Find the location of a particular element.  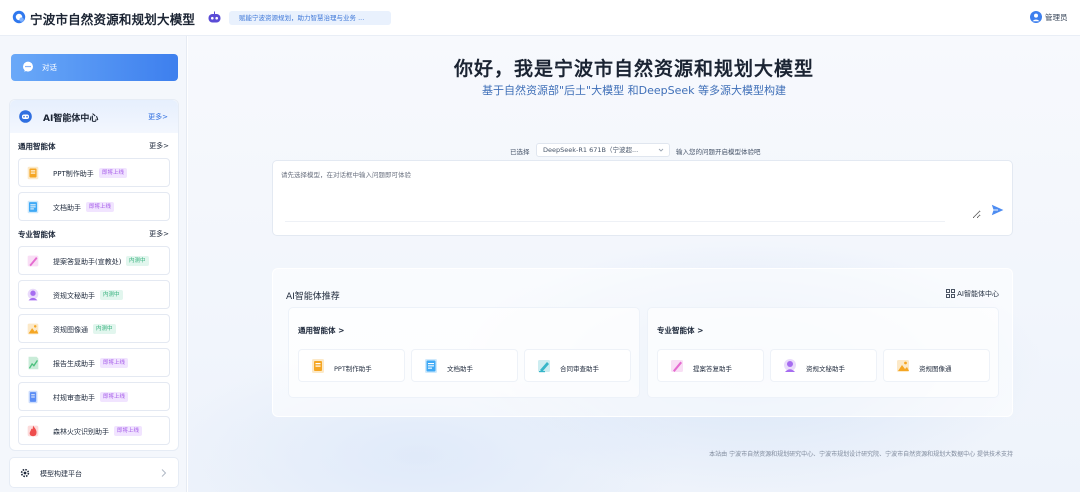

professional-agent-card: 森林火灾识别助手 即将上线 is located at coordinates (94, 430).